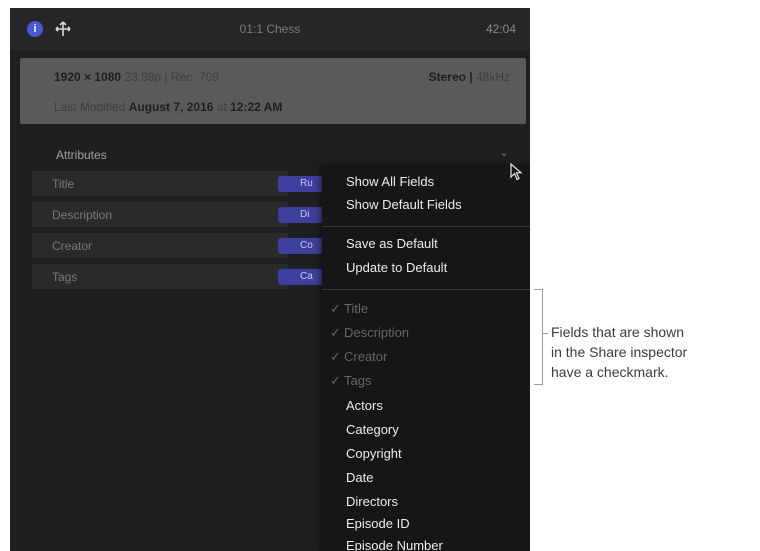  What do you see at coordinates (618, 332) in the screenshot?
I see `callout-text-line-1: Fields that are shown` at bounding box center [618, 332].